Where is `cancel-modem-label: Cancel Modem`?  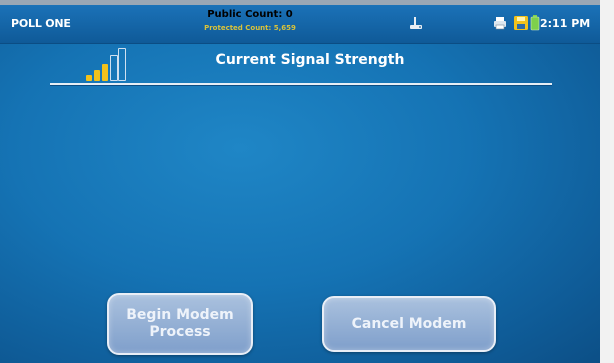
cancel-modem-label: Cancel Modem is located at coordinates (409, 323).